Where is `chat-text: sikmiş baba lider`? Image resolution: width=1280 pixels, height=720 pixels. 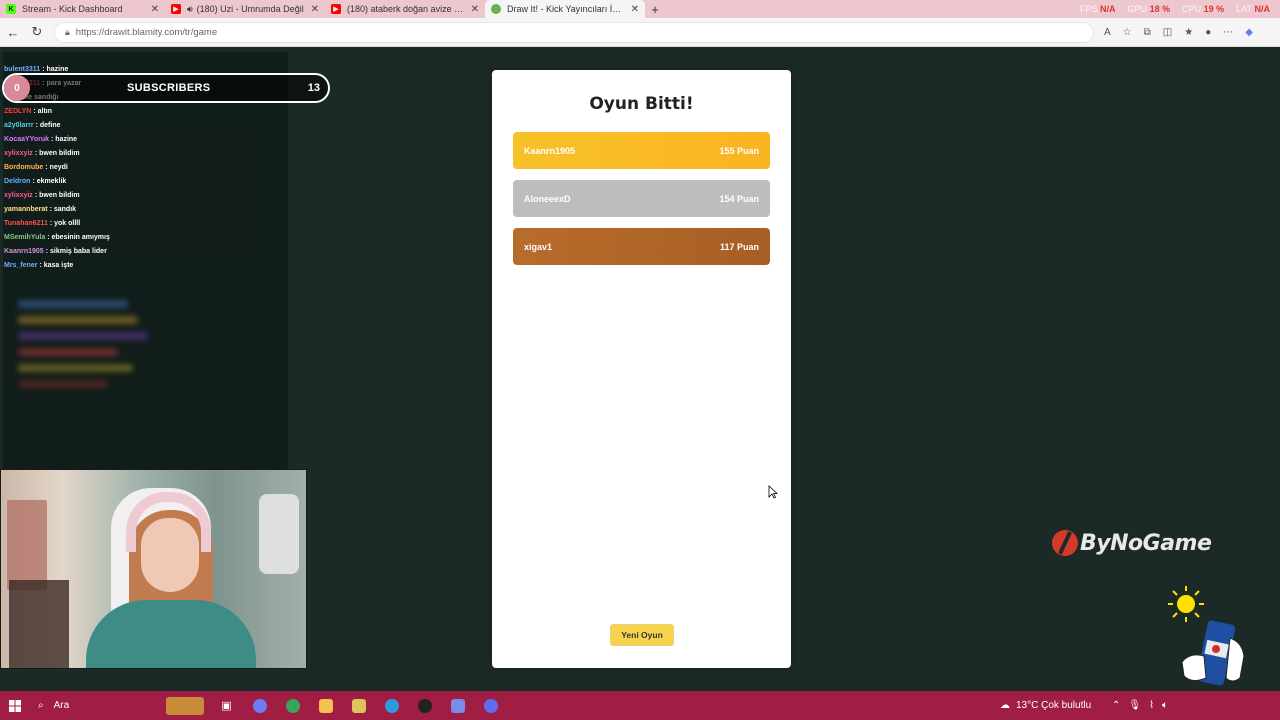
chat-text: sikmiş baba lider is located at coordinates (78, 251).